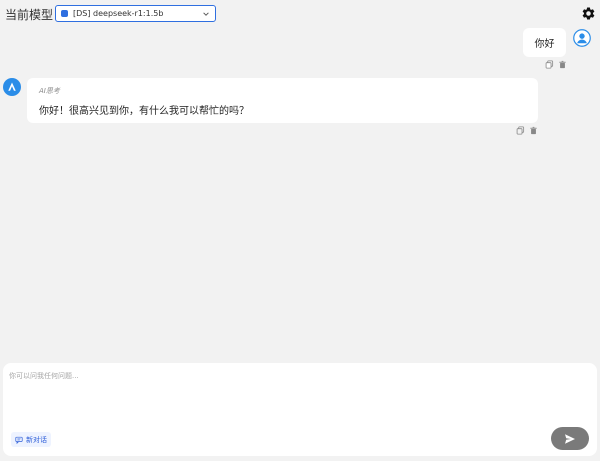 The height and width of the screenshot is (461, 600). I want to click on user-message-text: 你好, so click(544, 44).